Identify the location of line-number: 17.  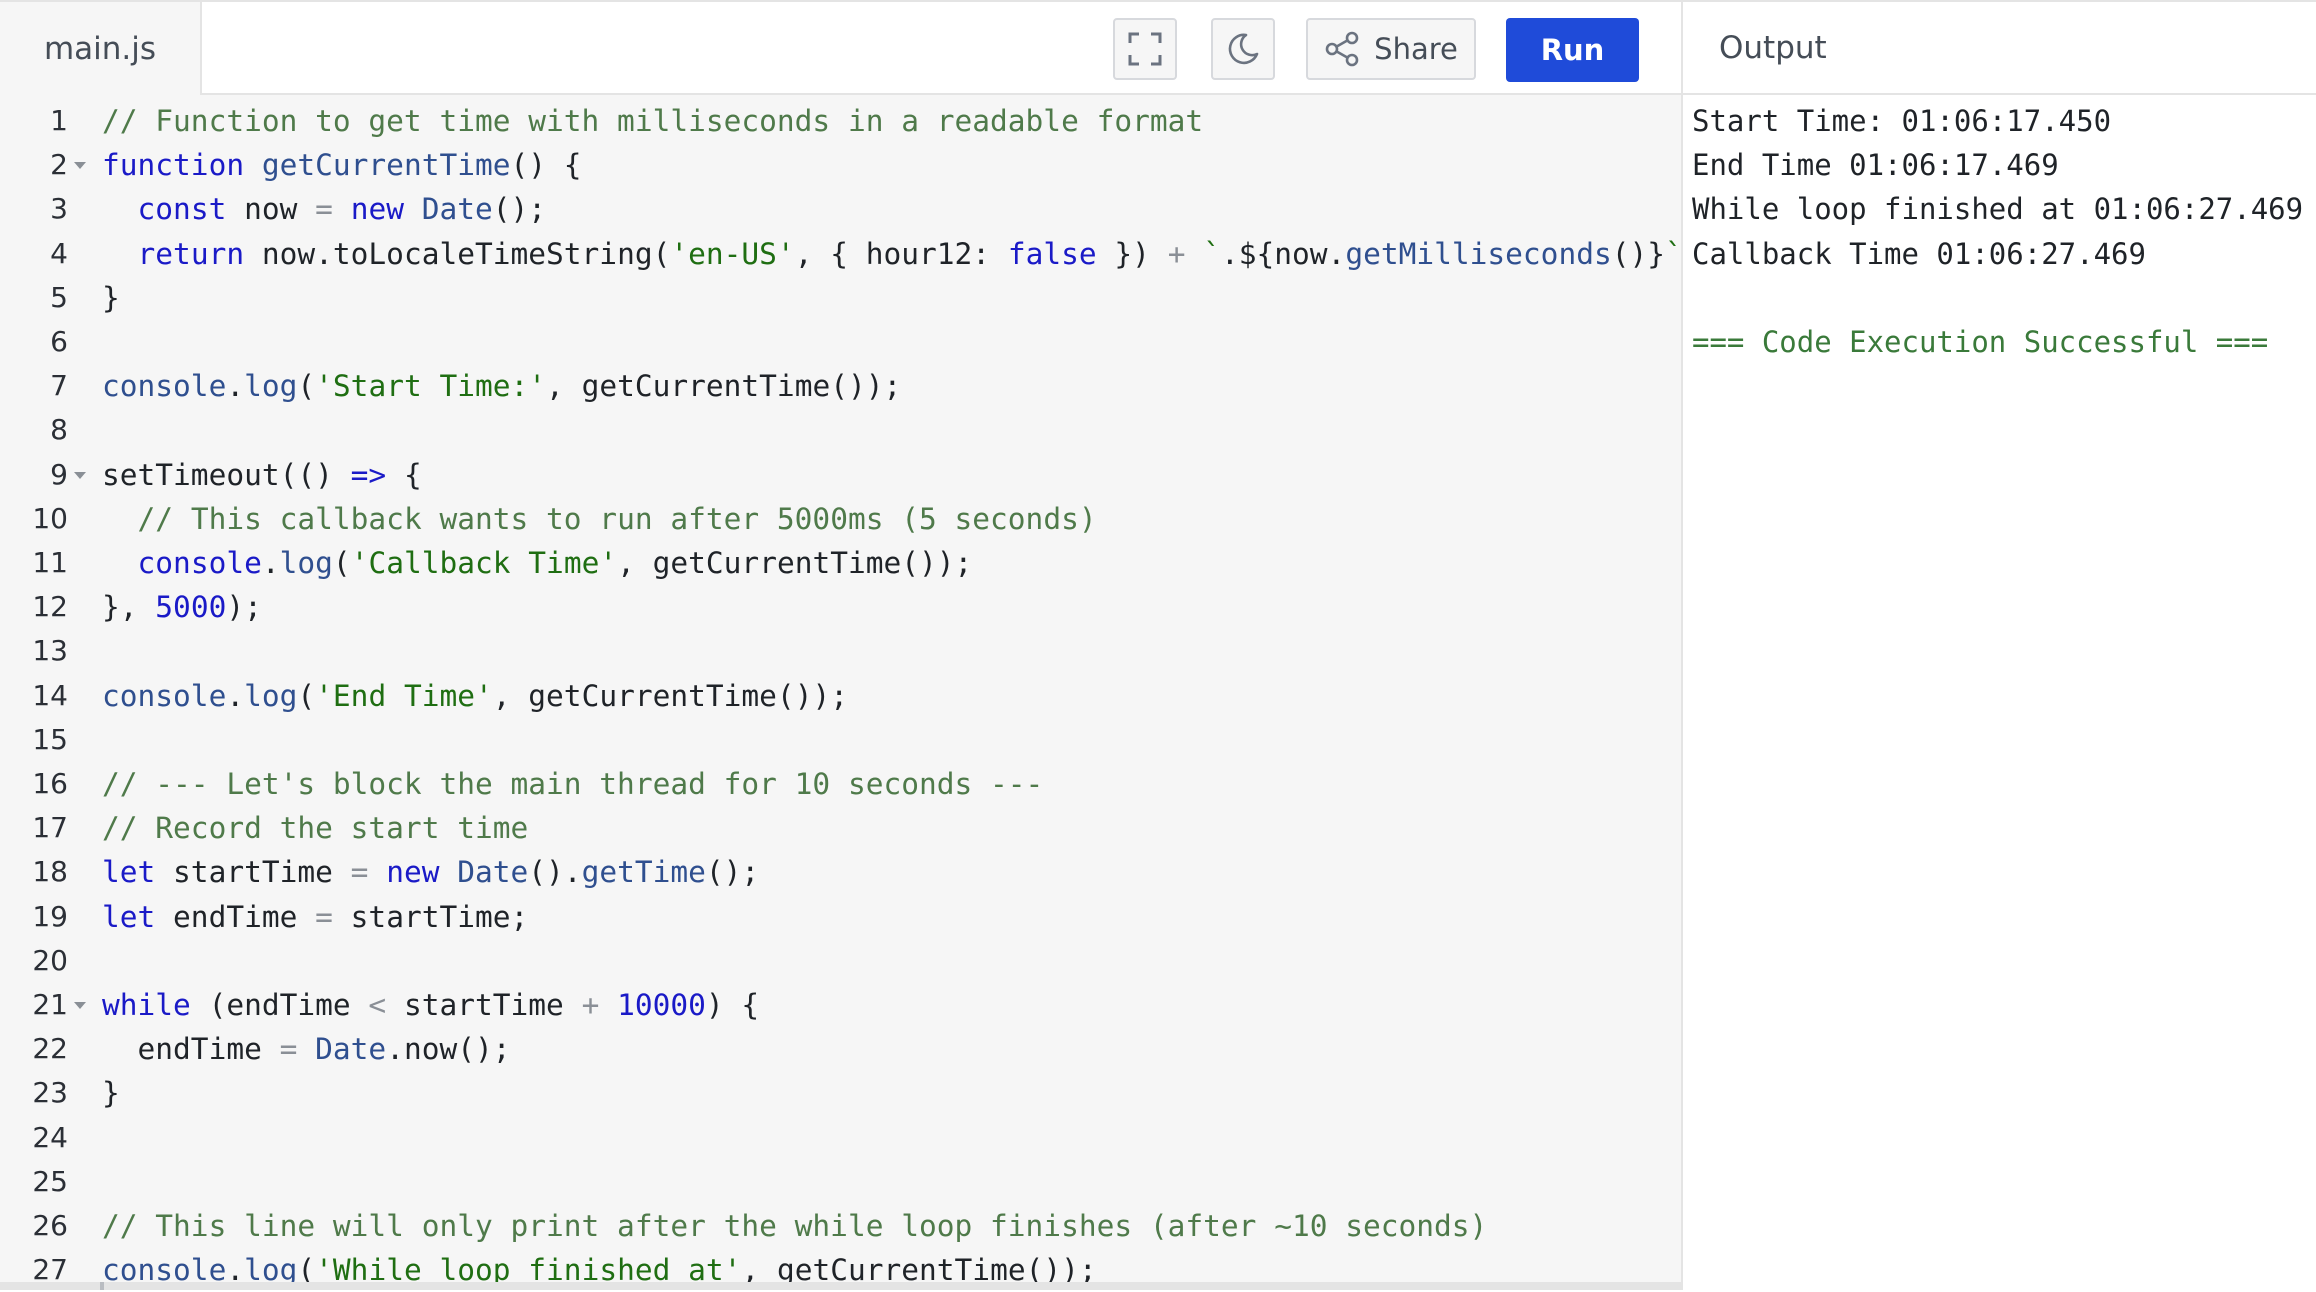
(50, 828).